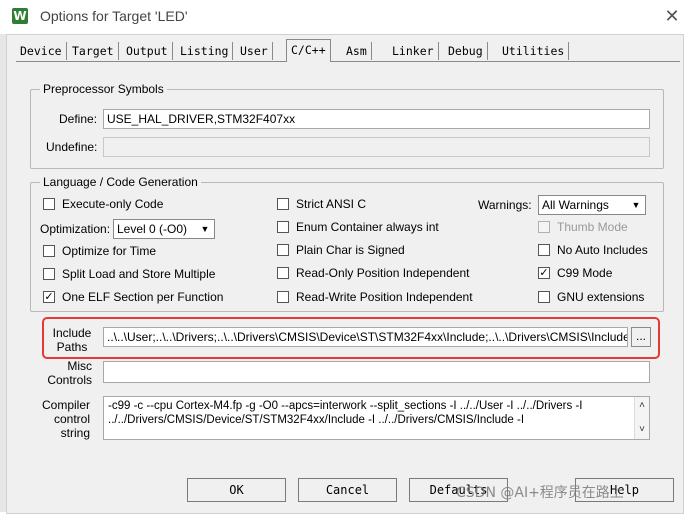  What do you see at coordinates (348, 61) in the screenshot?
I see `tab-underline` at bounding box center [348, 61].